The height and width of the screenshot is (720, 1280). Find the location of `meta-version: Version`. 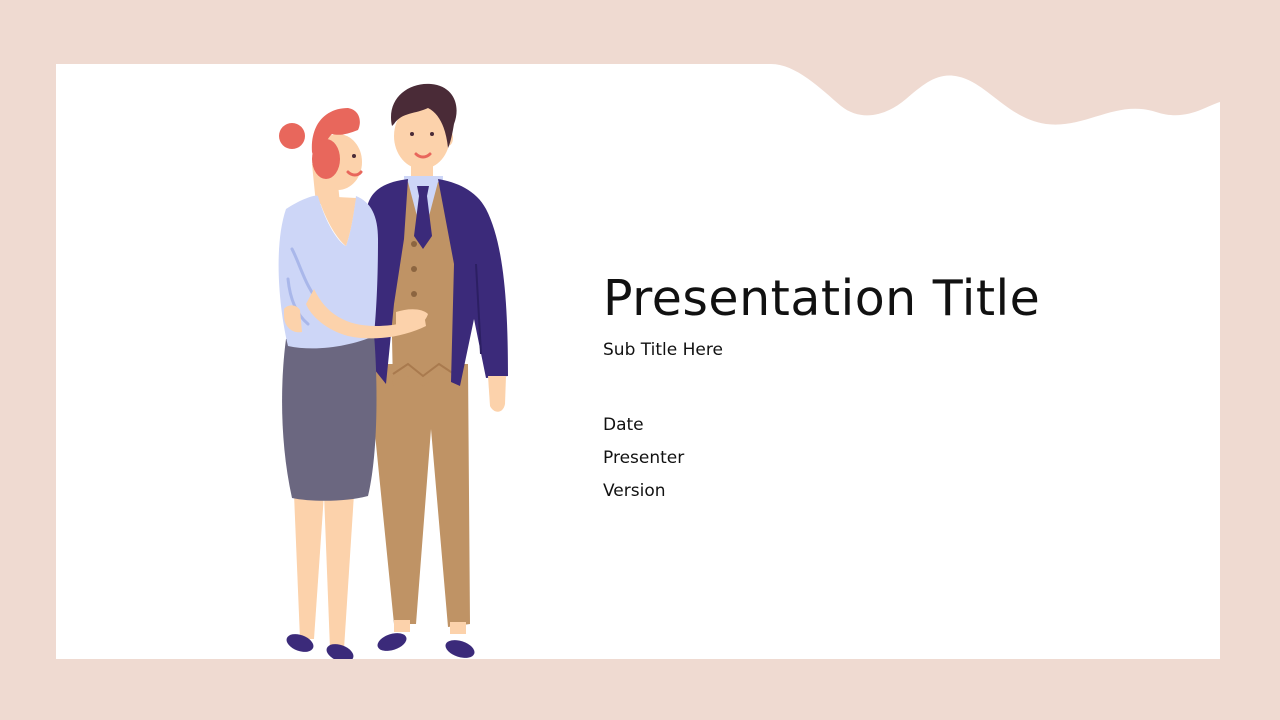

meta-version: Version is located at coordinates (883, 491).